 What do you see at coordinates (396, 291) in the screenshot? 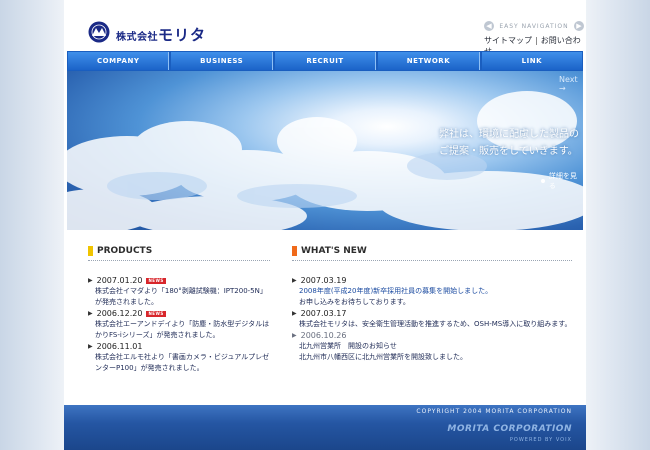
I see `news-text: 2008年度(平成20年度)新卒採用社員の募集を開始しました。` at bounding box center [396, 291].